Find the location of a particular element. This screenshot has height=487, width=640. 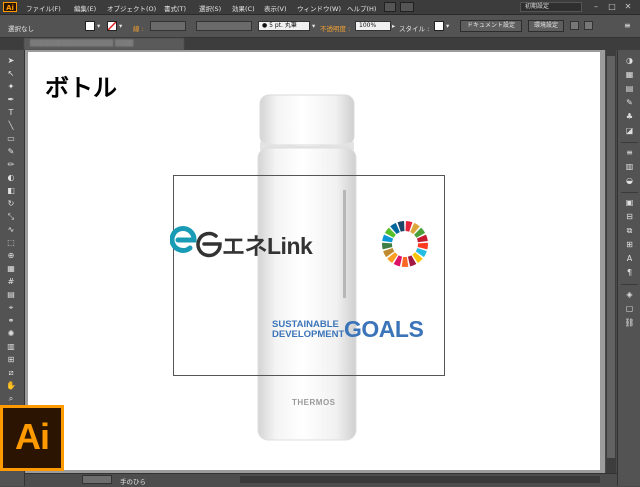

paragraph-icon: ¶ is located at coordinates (629, 273).